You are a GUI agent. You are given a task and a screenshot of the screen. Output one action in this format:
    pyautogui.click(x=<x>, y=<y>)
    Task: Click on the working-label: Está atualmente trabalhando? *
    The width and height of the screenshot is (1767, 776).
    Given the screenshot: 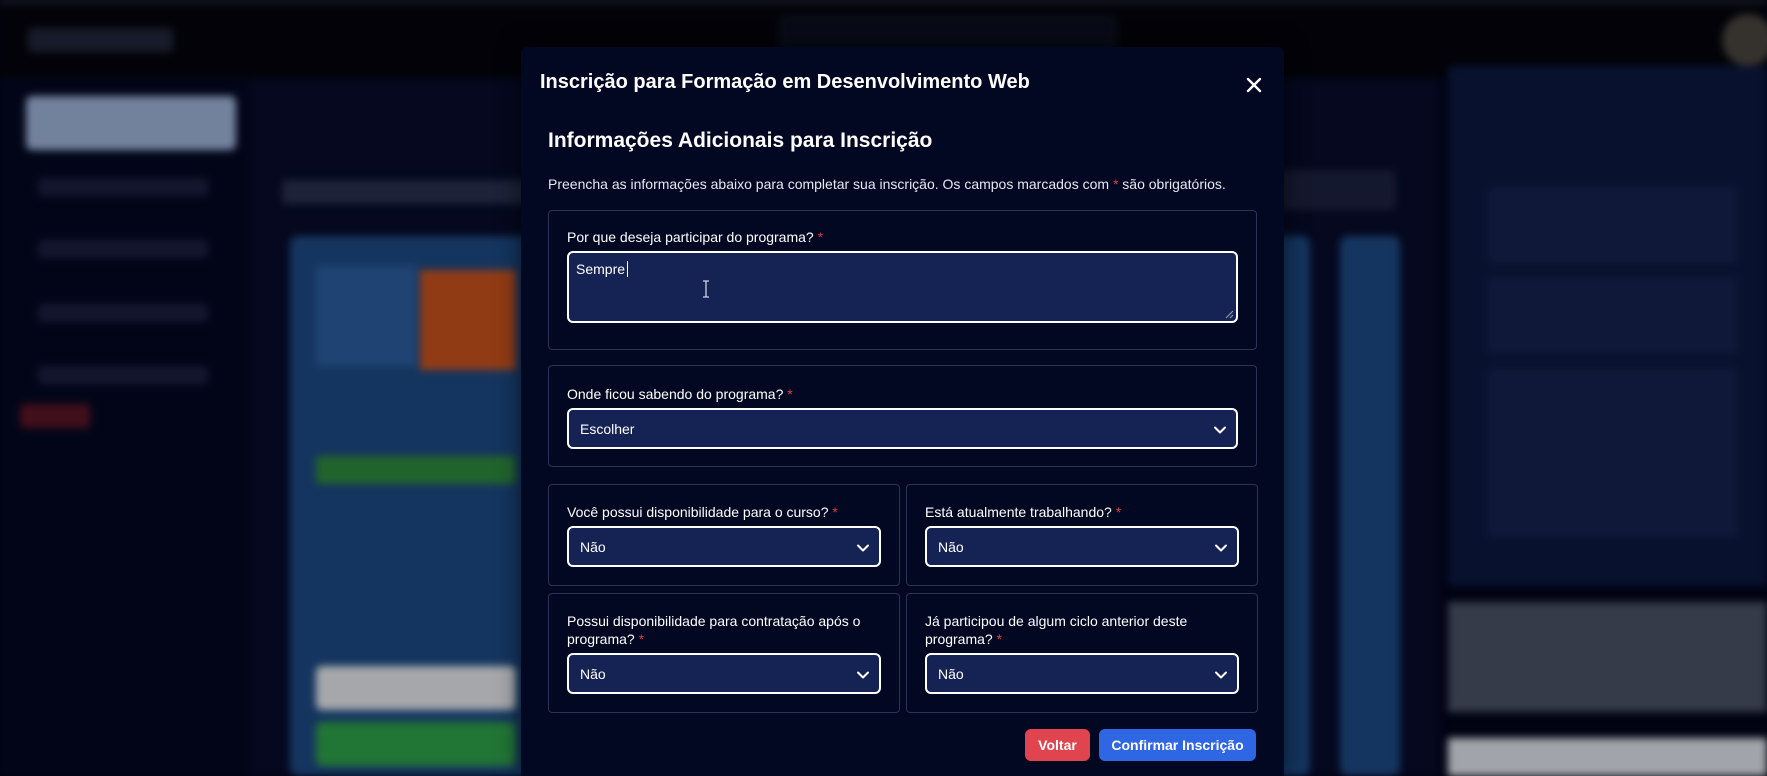 What is the action you would take?
    pyautogui.click(x=1023, y=512)
    